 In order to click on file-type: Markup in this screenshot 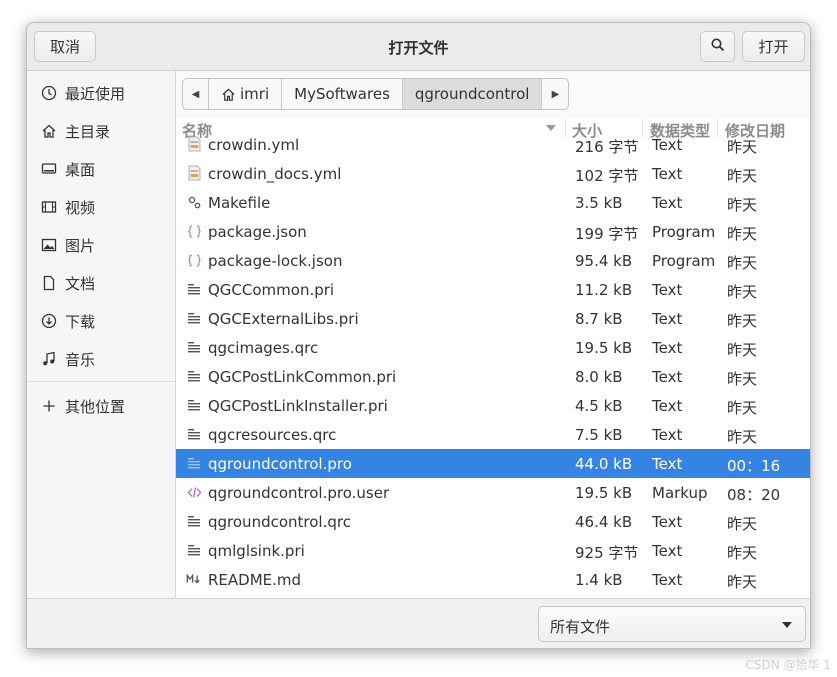, I will do `click(680, 493)`.